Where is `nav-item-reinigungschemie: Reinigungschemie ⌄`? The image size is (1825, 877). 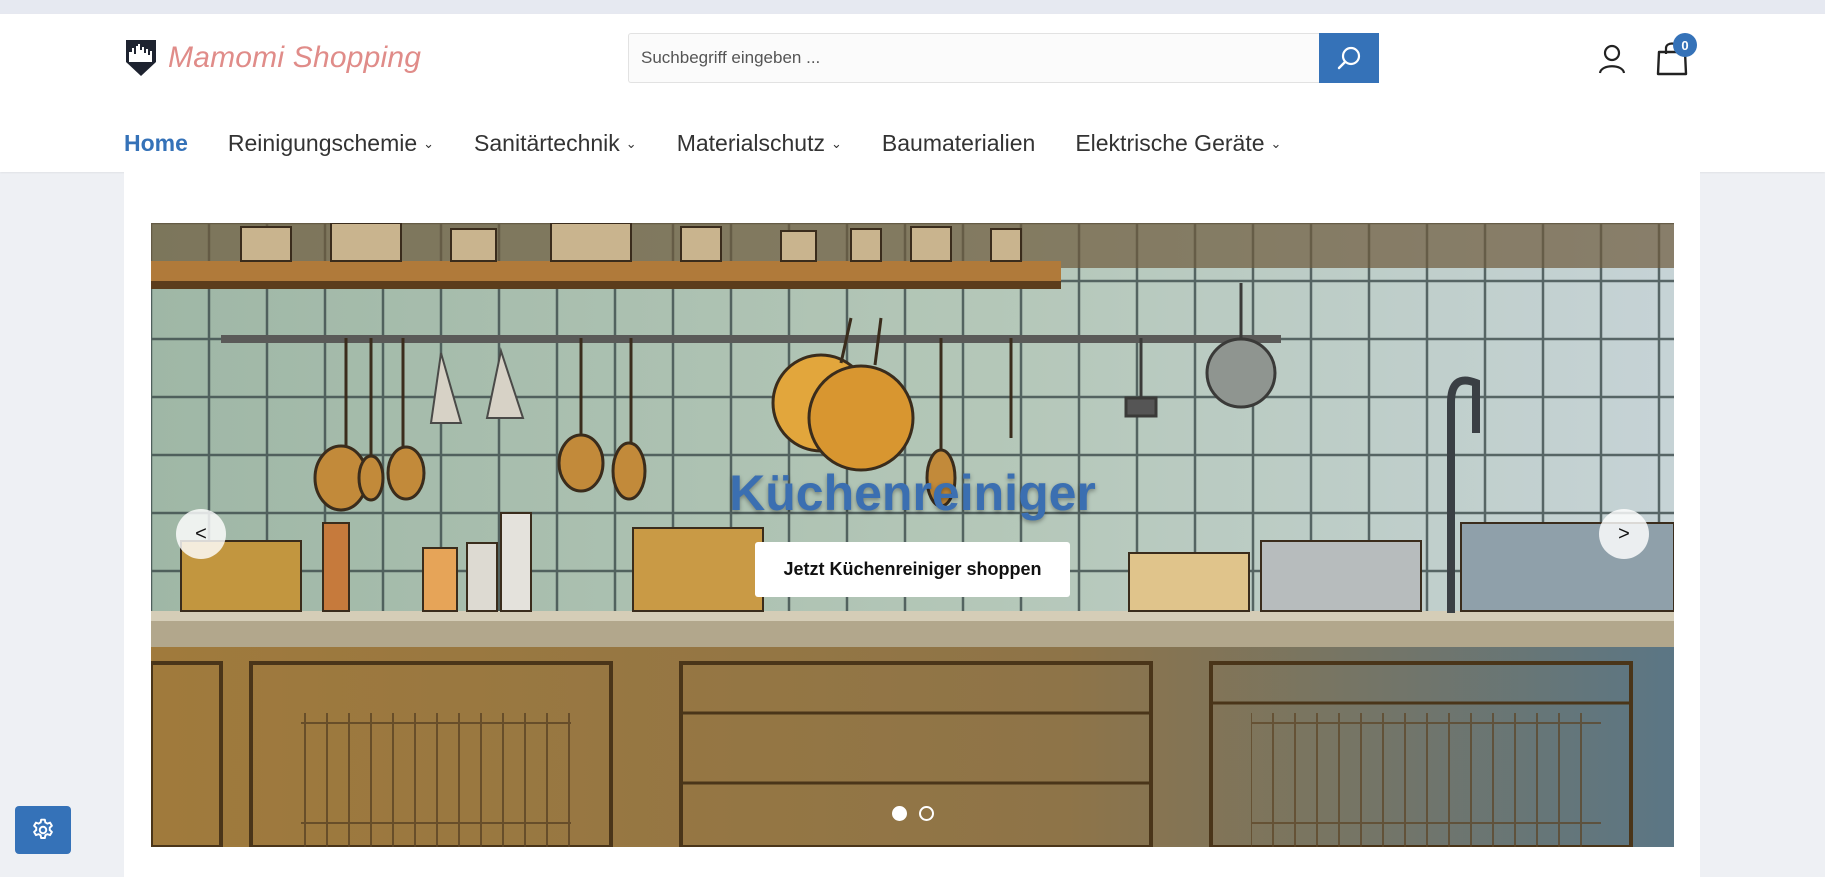 nav-item-reinigungschemie: Reinigungschemie ⌄ is located at coordinates (331, 143).